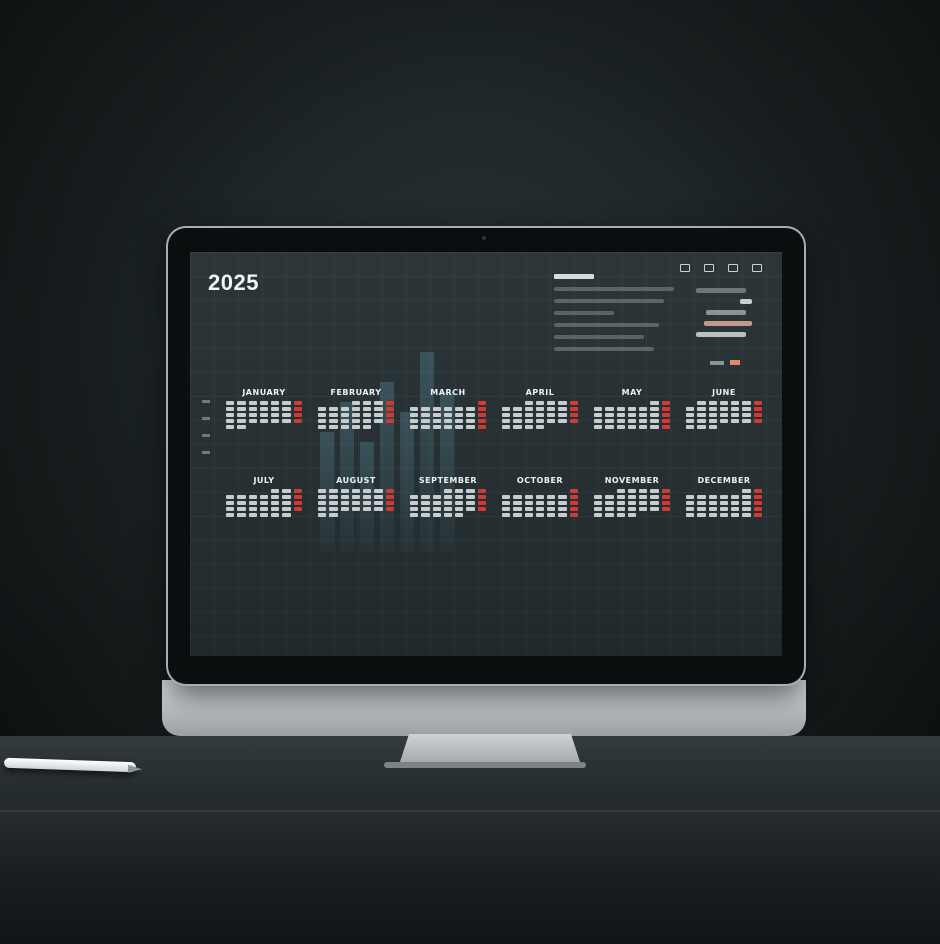 The width and height of the screenshot is (940, 944). Describe the element at coordinates (540, 480) in the screenshot. I see `month-name: OCTOBER` at that location.